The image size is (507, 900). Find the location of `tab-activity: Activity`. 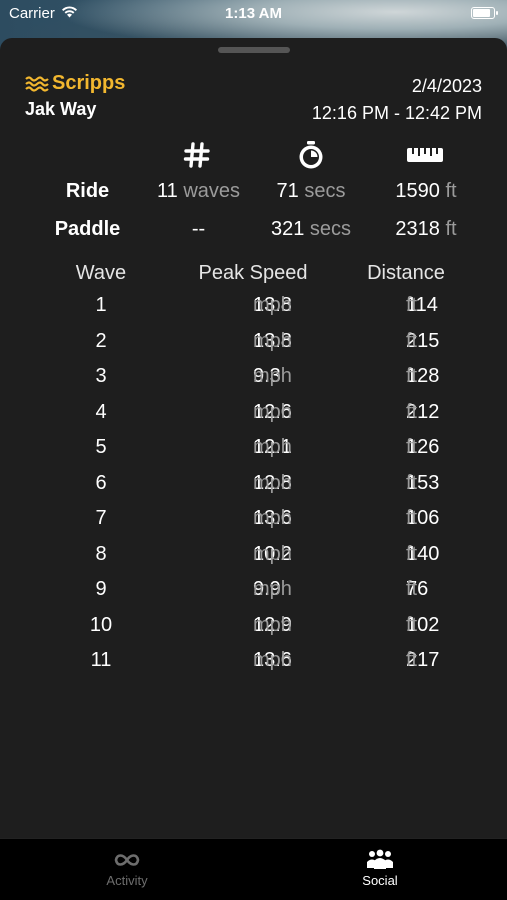

tab-activity: Activity is located at coordinates (127, 867).